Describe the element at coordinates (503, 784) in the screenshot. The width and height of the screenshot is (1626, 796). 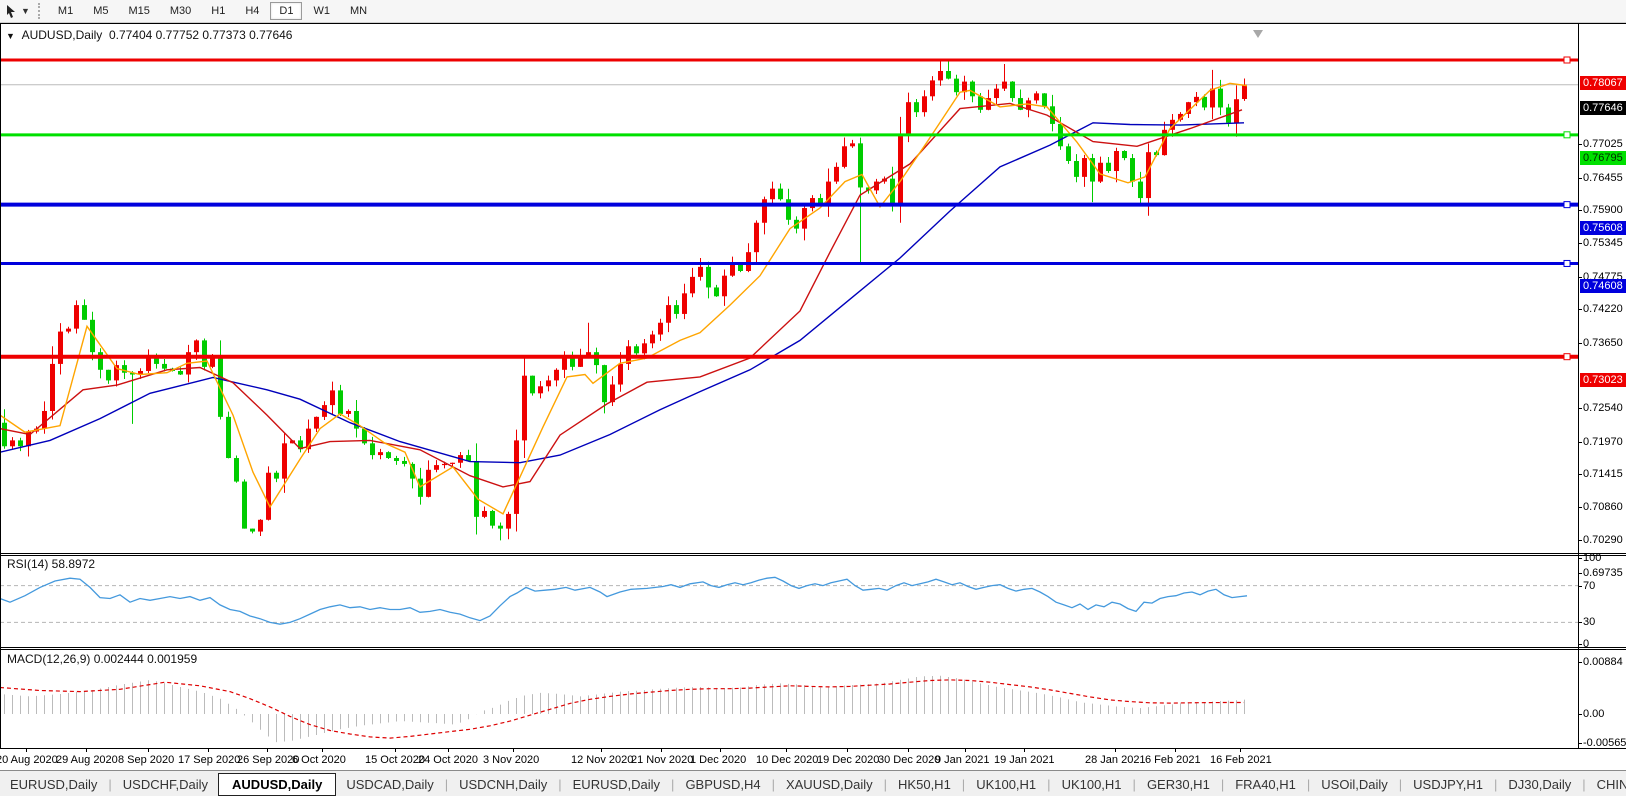
I see `chart-tab-usdcnh-4: USDCNH,Daily` at that location.